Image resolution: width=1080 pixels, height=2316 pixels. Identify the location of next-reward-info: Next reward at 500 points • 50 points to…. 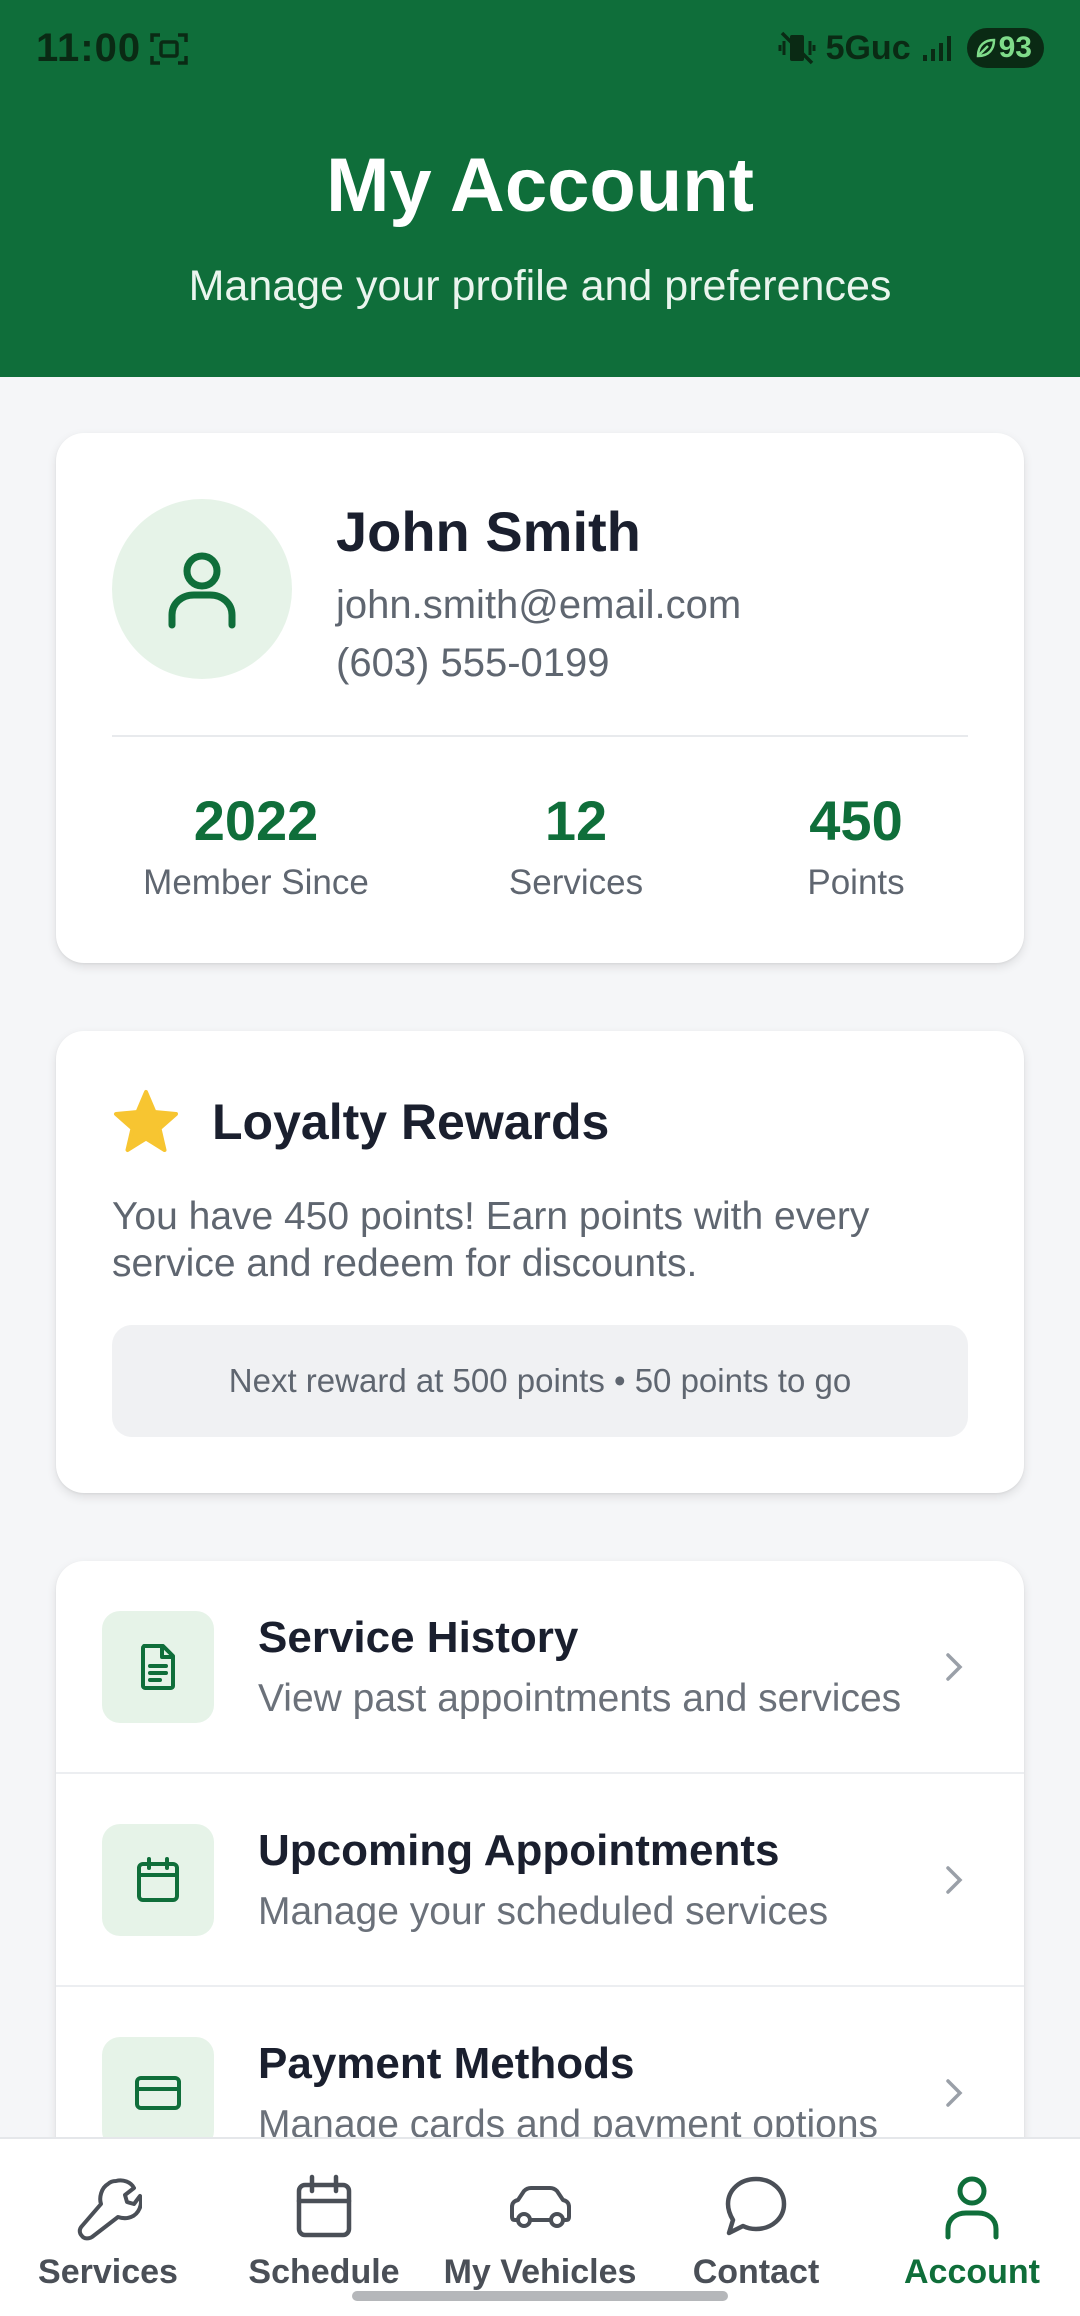
(540, 1381).